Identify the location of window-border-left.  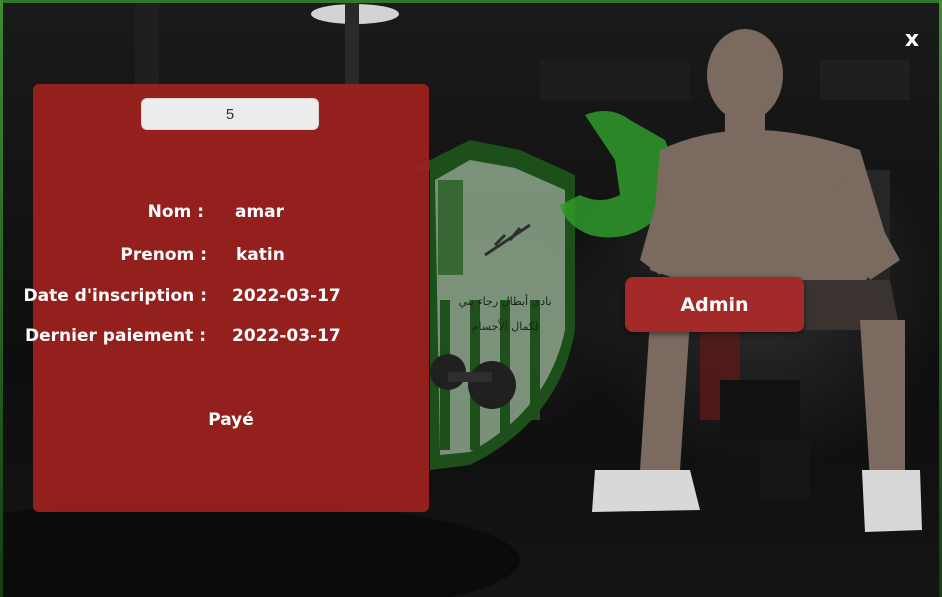
(1, 298).